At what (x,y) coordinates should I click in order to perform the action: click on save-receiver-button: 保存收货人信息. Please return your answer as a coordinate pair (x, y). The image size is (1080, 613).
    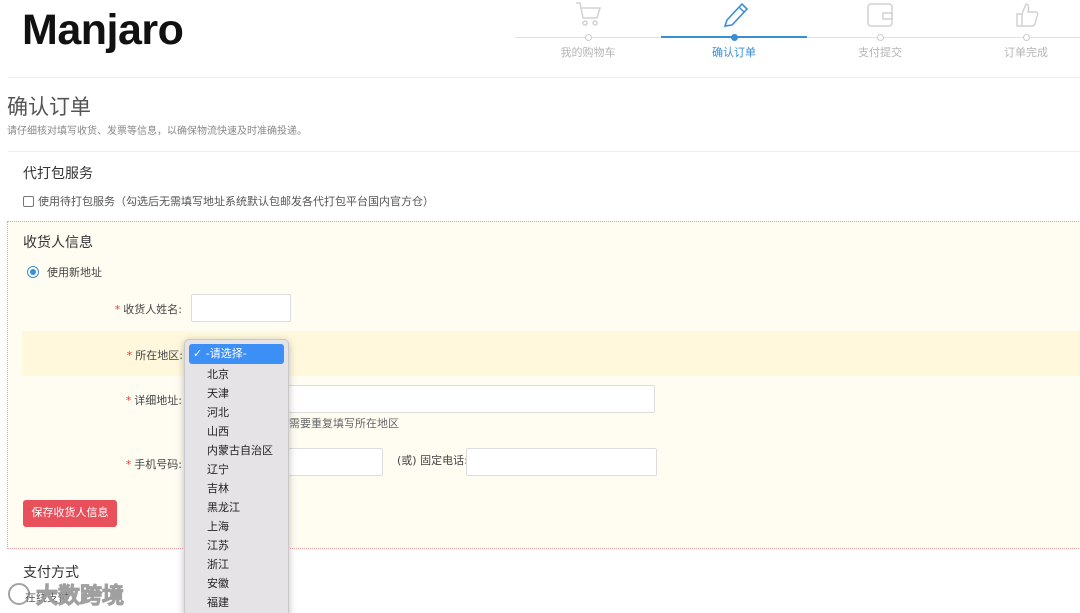
    Looking at the image, I should click on (70, 513).